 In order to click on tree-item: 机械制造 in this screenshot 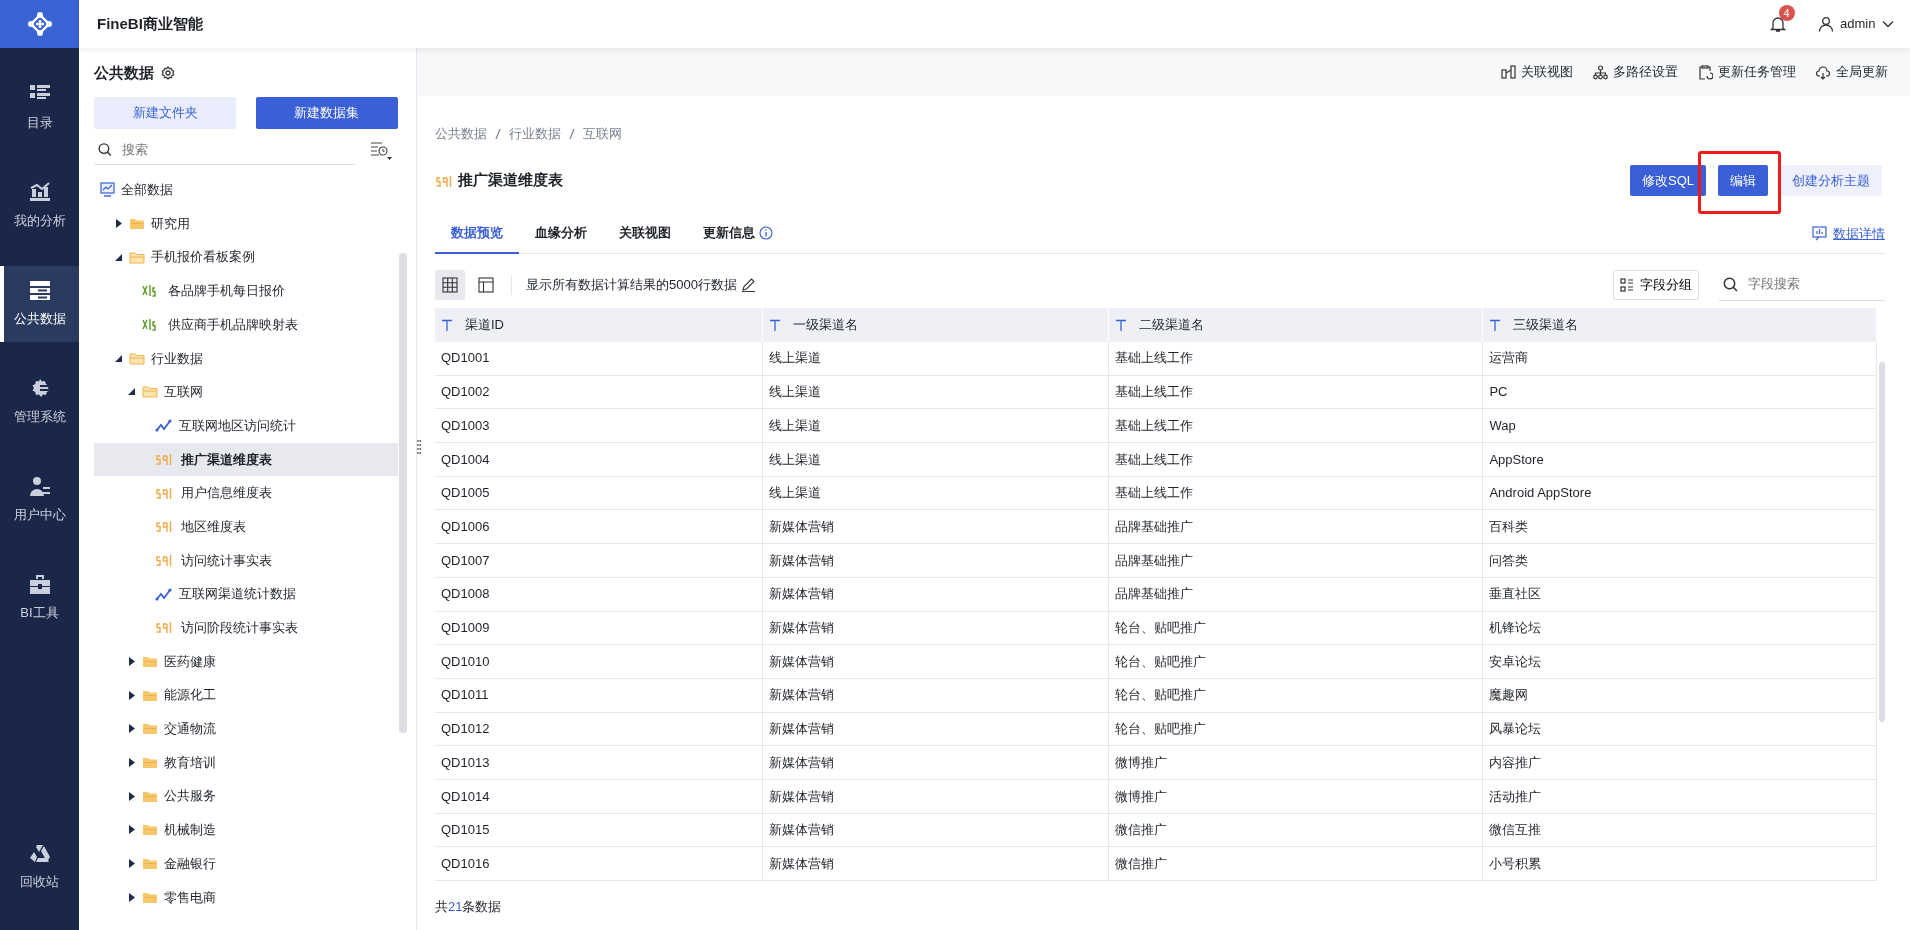, I will do `click(246, 830)`.